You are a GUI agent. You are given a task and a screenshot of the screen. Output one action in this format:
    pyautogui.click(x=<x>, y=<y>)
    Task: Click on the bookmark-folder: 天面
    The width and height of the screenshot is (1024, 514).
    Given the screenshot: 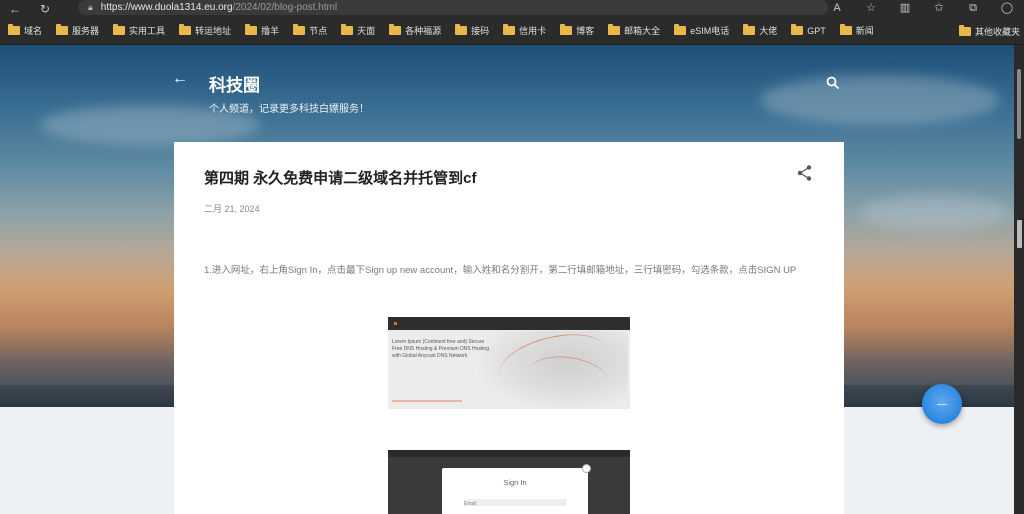 What is the action you would take?
    pyautogui.click(x=358, y=30)
    